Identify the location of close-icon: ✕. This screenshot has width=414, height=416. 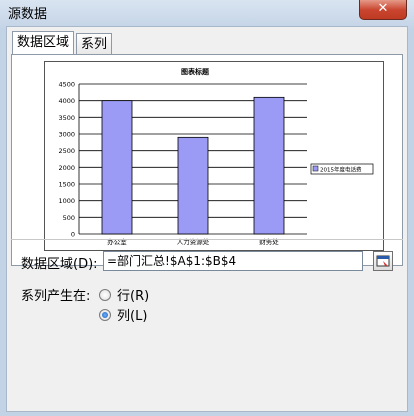
(383, 8).